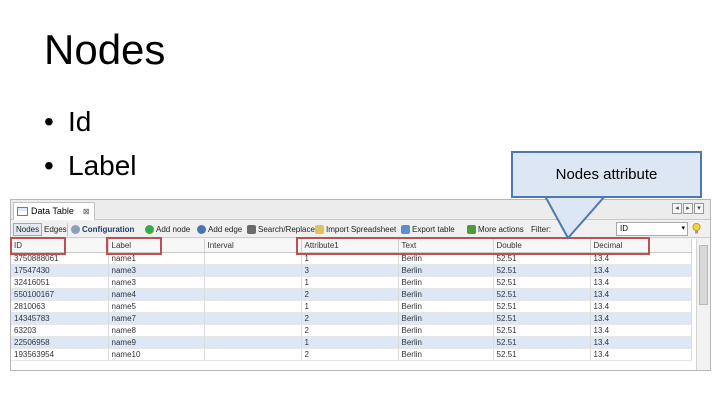 The width and height of the screenshot is (720, 405). I want to click on table-row: 32416051 name3 1 Berlin 52.51 13.4, so click(351, 282).